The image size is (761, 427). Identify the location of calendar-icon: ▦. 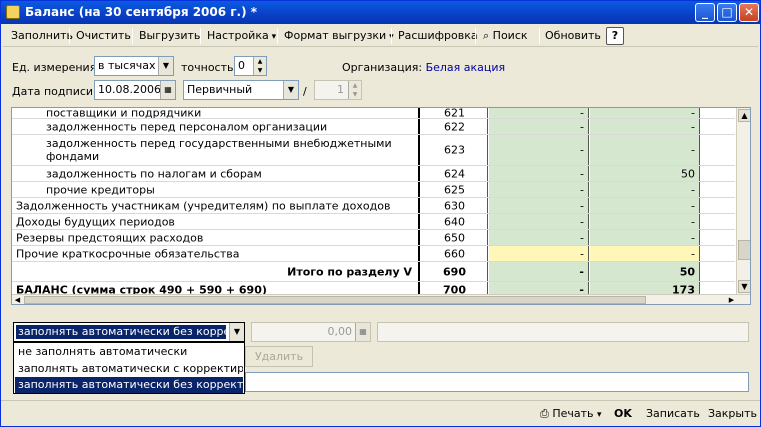
(167, 90).